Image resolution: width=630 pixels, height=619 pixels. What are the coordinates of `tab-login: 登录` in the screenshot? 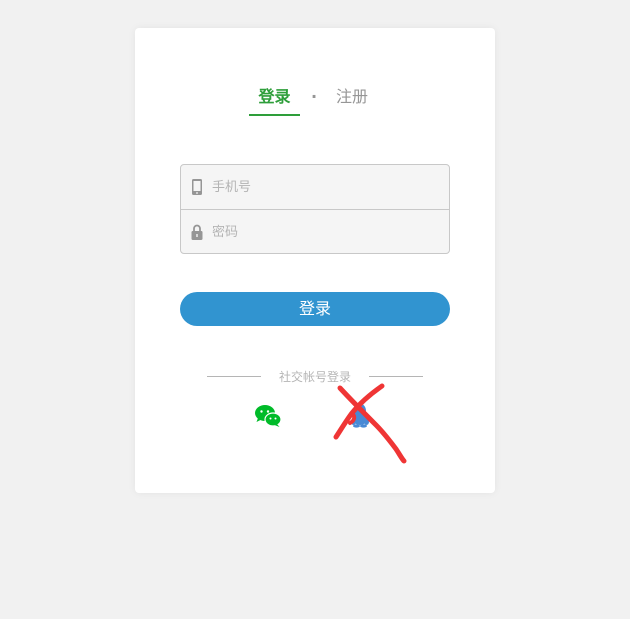 It's located at (274, 97).